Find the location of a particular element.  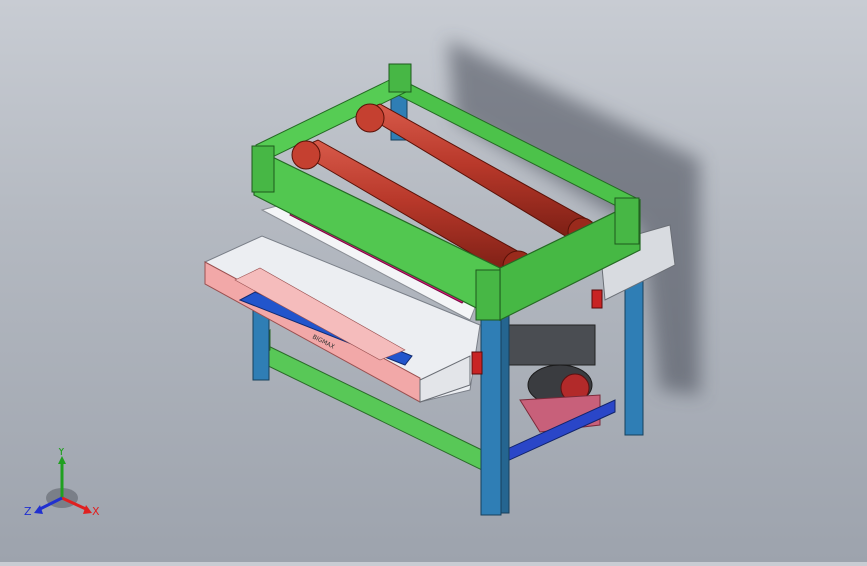

corner-post-front is located at coordinates (488, 295).